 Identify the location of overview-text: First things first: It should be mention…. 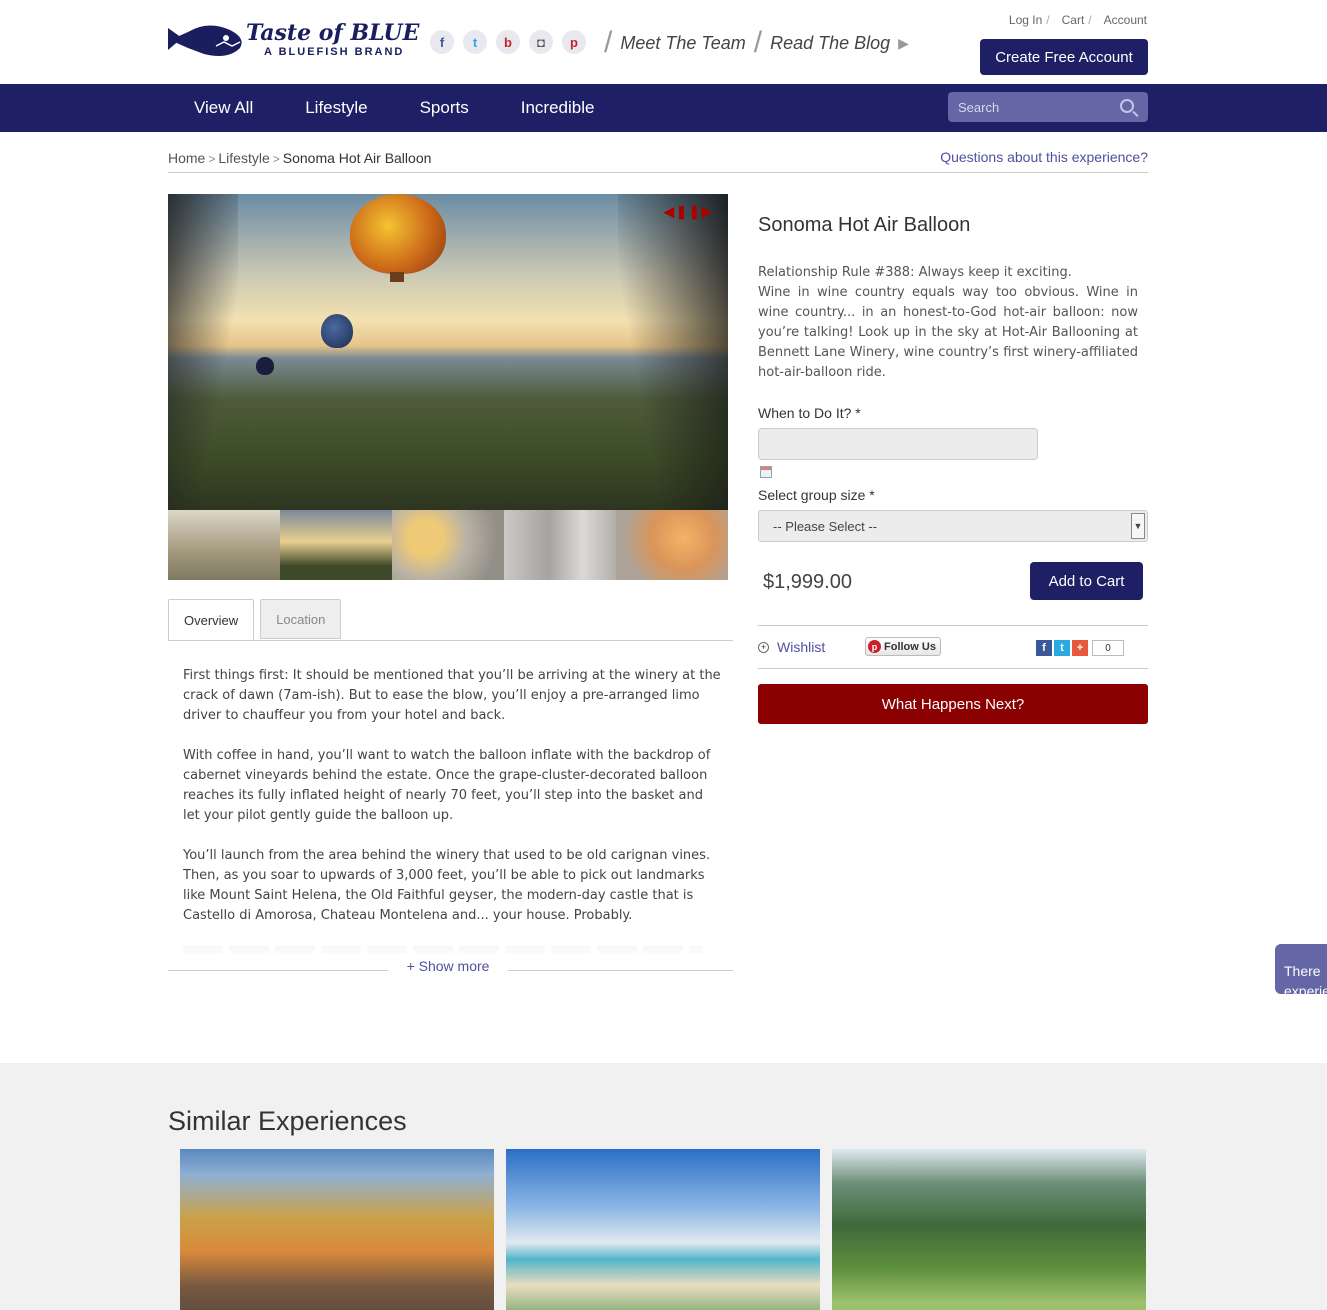
(453, 806).